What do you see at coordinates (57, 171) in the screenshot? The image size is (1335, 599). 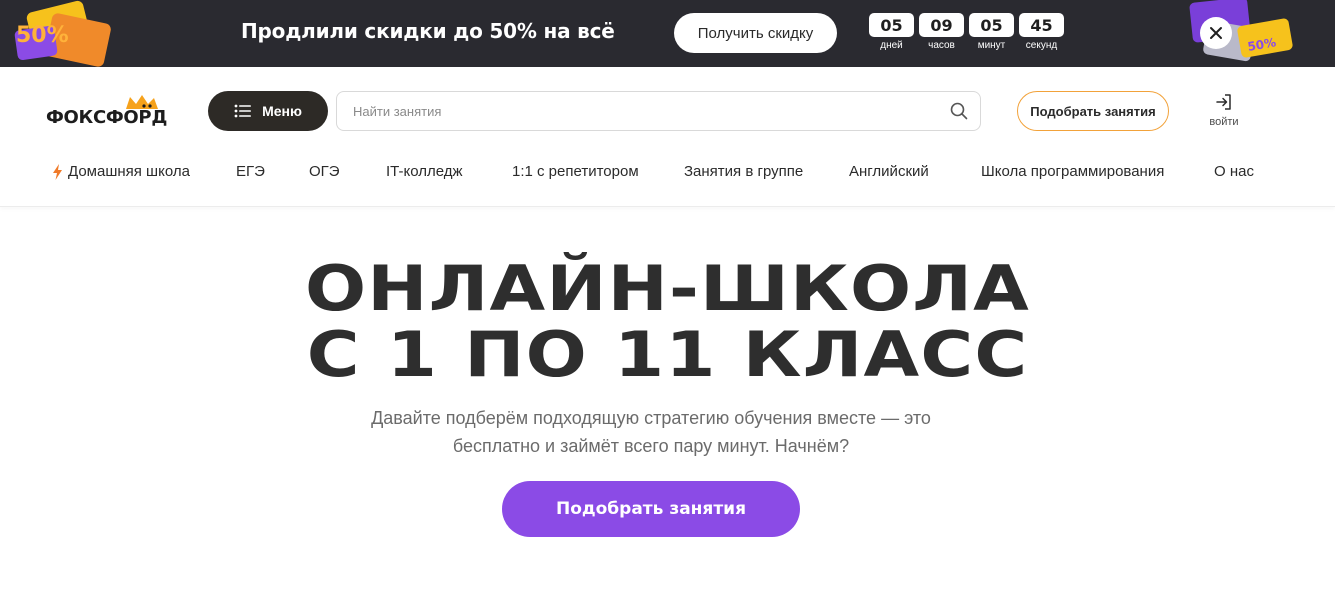 I see `lightning-icon` at bounding box center [57, 171].